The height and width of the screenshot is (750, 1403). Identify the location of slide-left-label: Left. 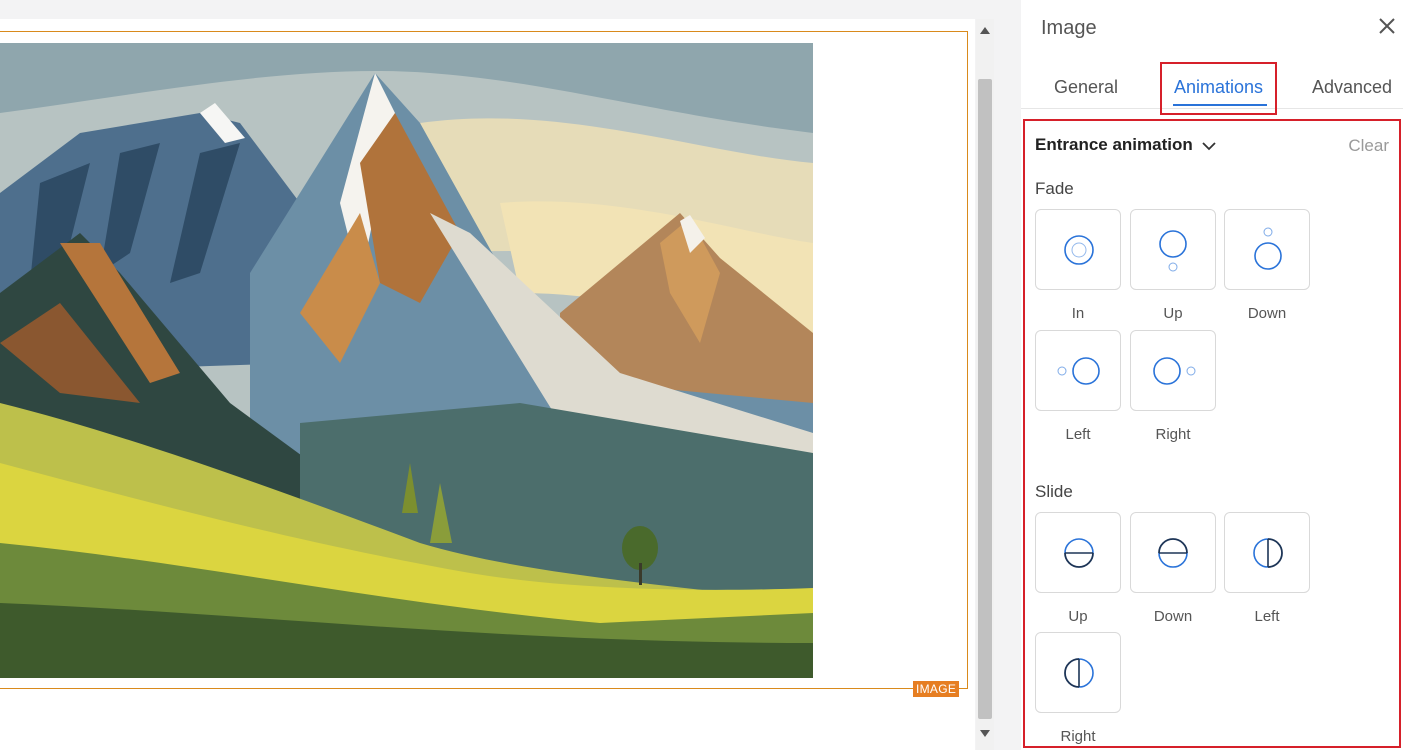
(1267, 616).